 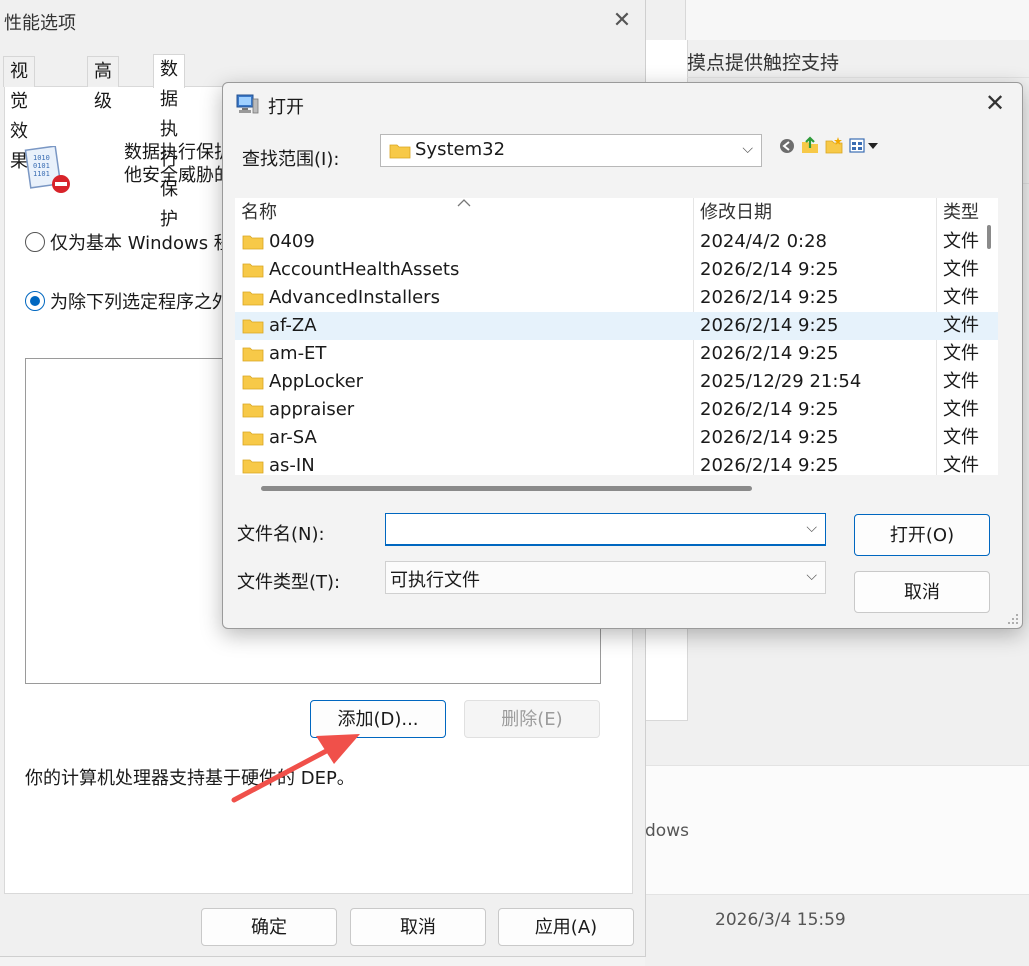 I want to click on red-arrow-annotation, so click(x=295, y=768).